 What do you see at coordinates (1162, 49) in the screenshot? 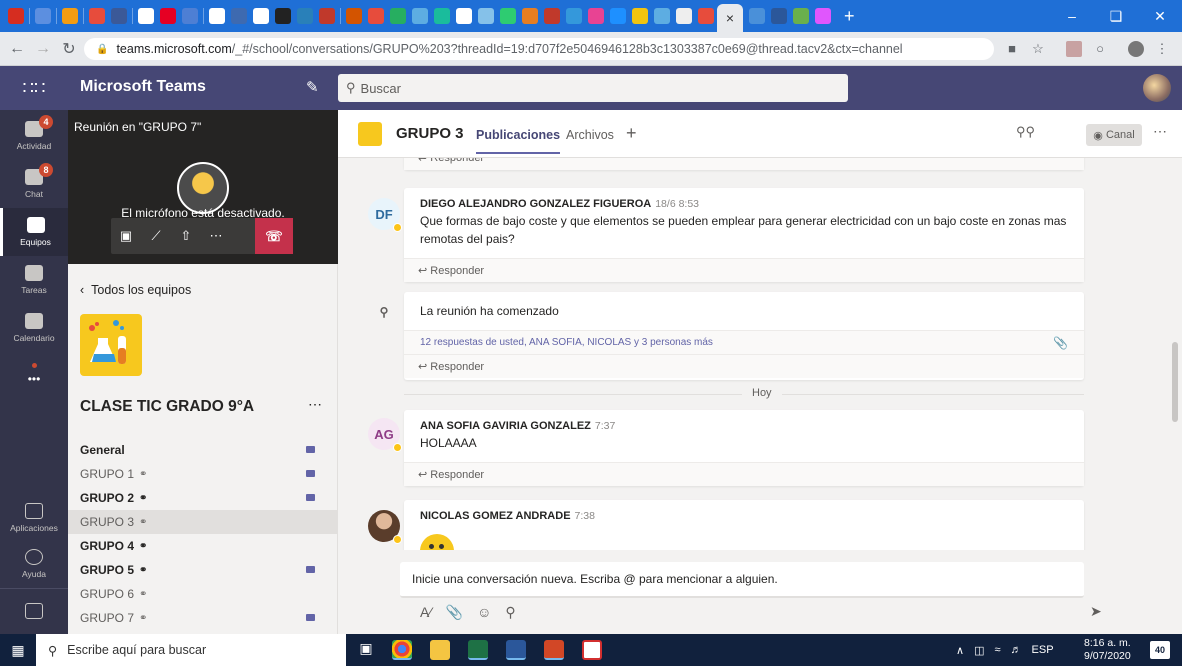
I see `menu-kebab-icon: ⋮` at bounding box center [1162, 49].